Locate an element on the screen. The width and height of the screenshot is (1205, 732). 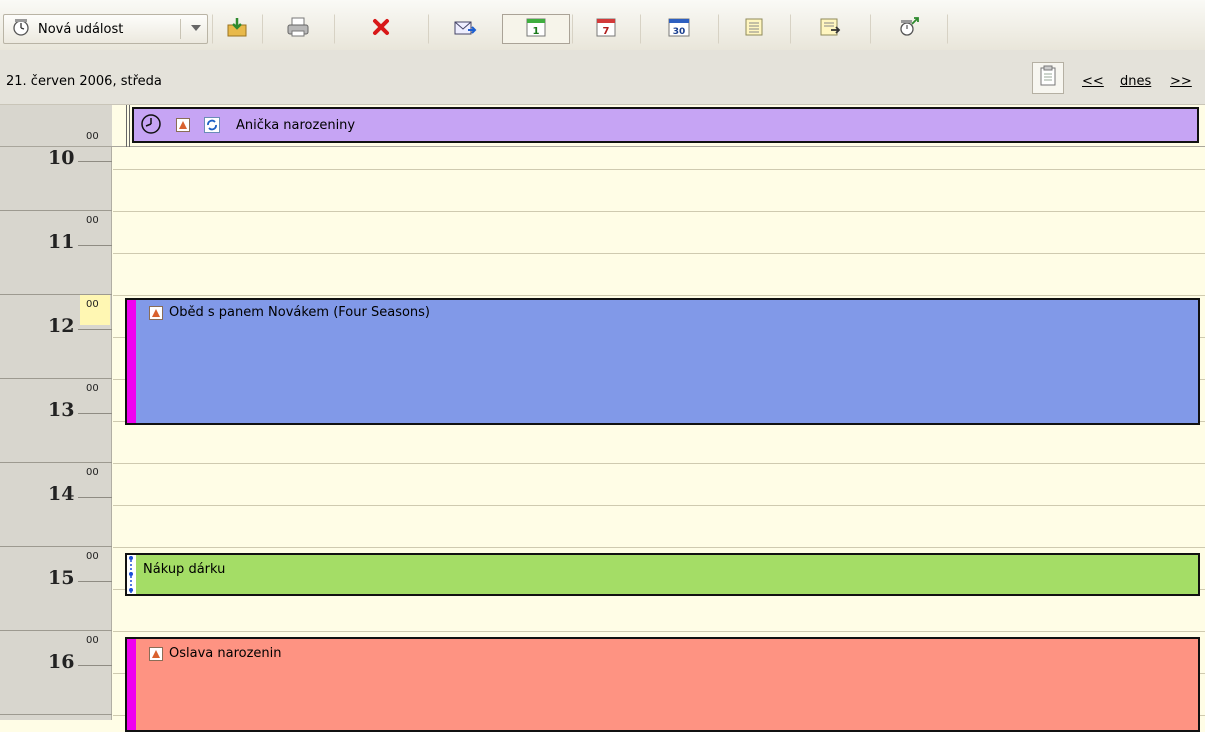
reminder-button is located at coordinates (909, 29).